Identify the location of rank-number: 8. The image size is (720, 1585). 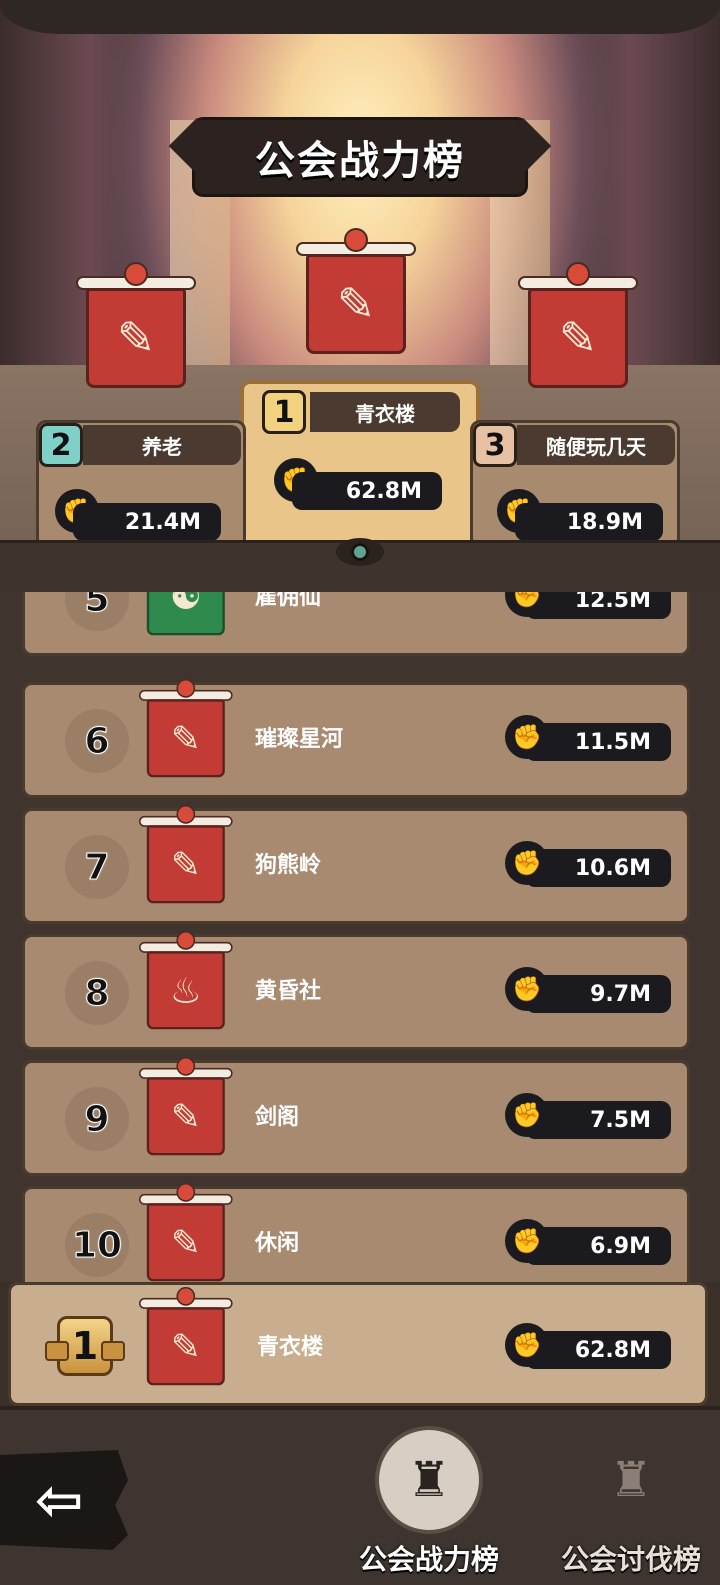
(97, 993).